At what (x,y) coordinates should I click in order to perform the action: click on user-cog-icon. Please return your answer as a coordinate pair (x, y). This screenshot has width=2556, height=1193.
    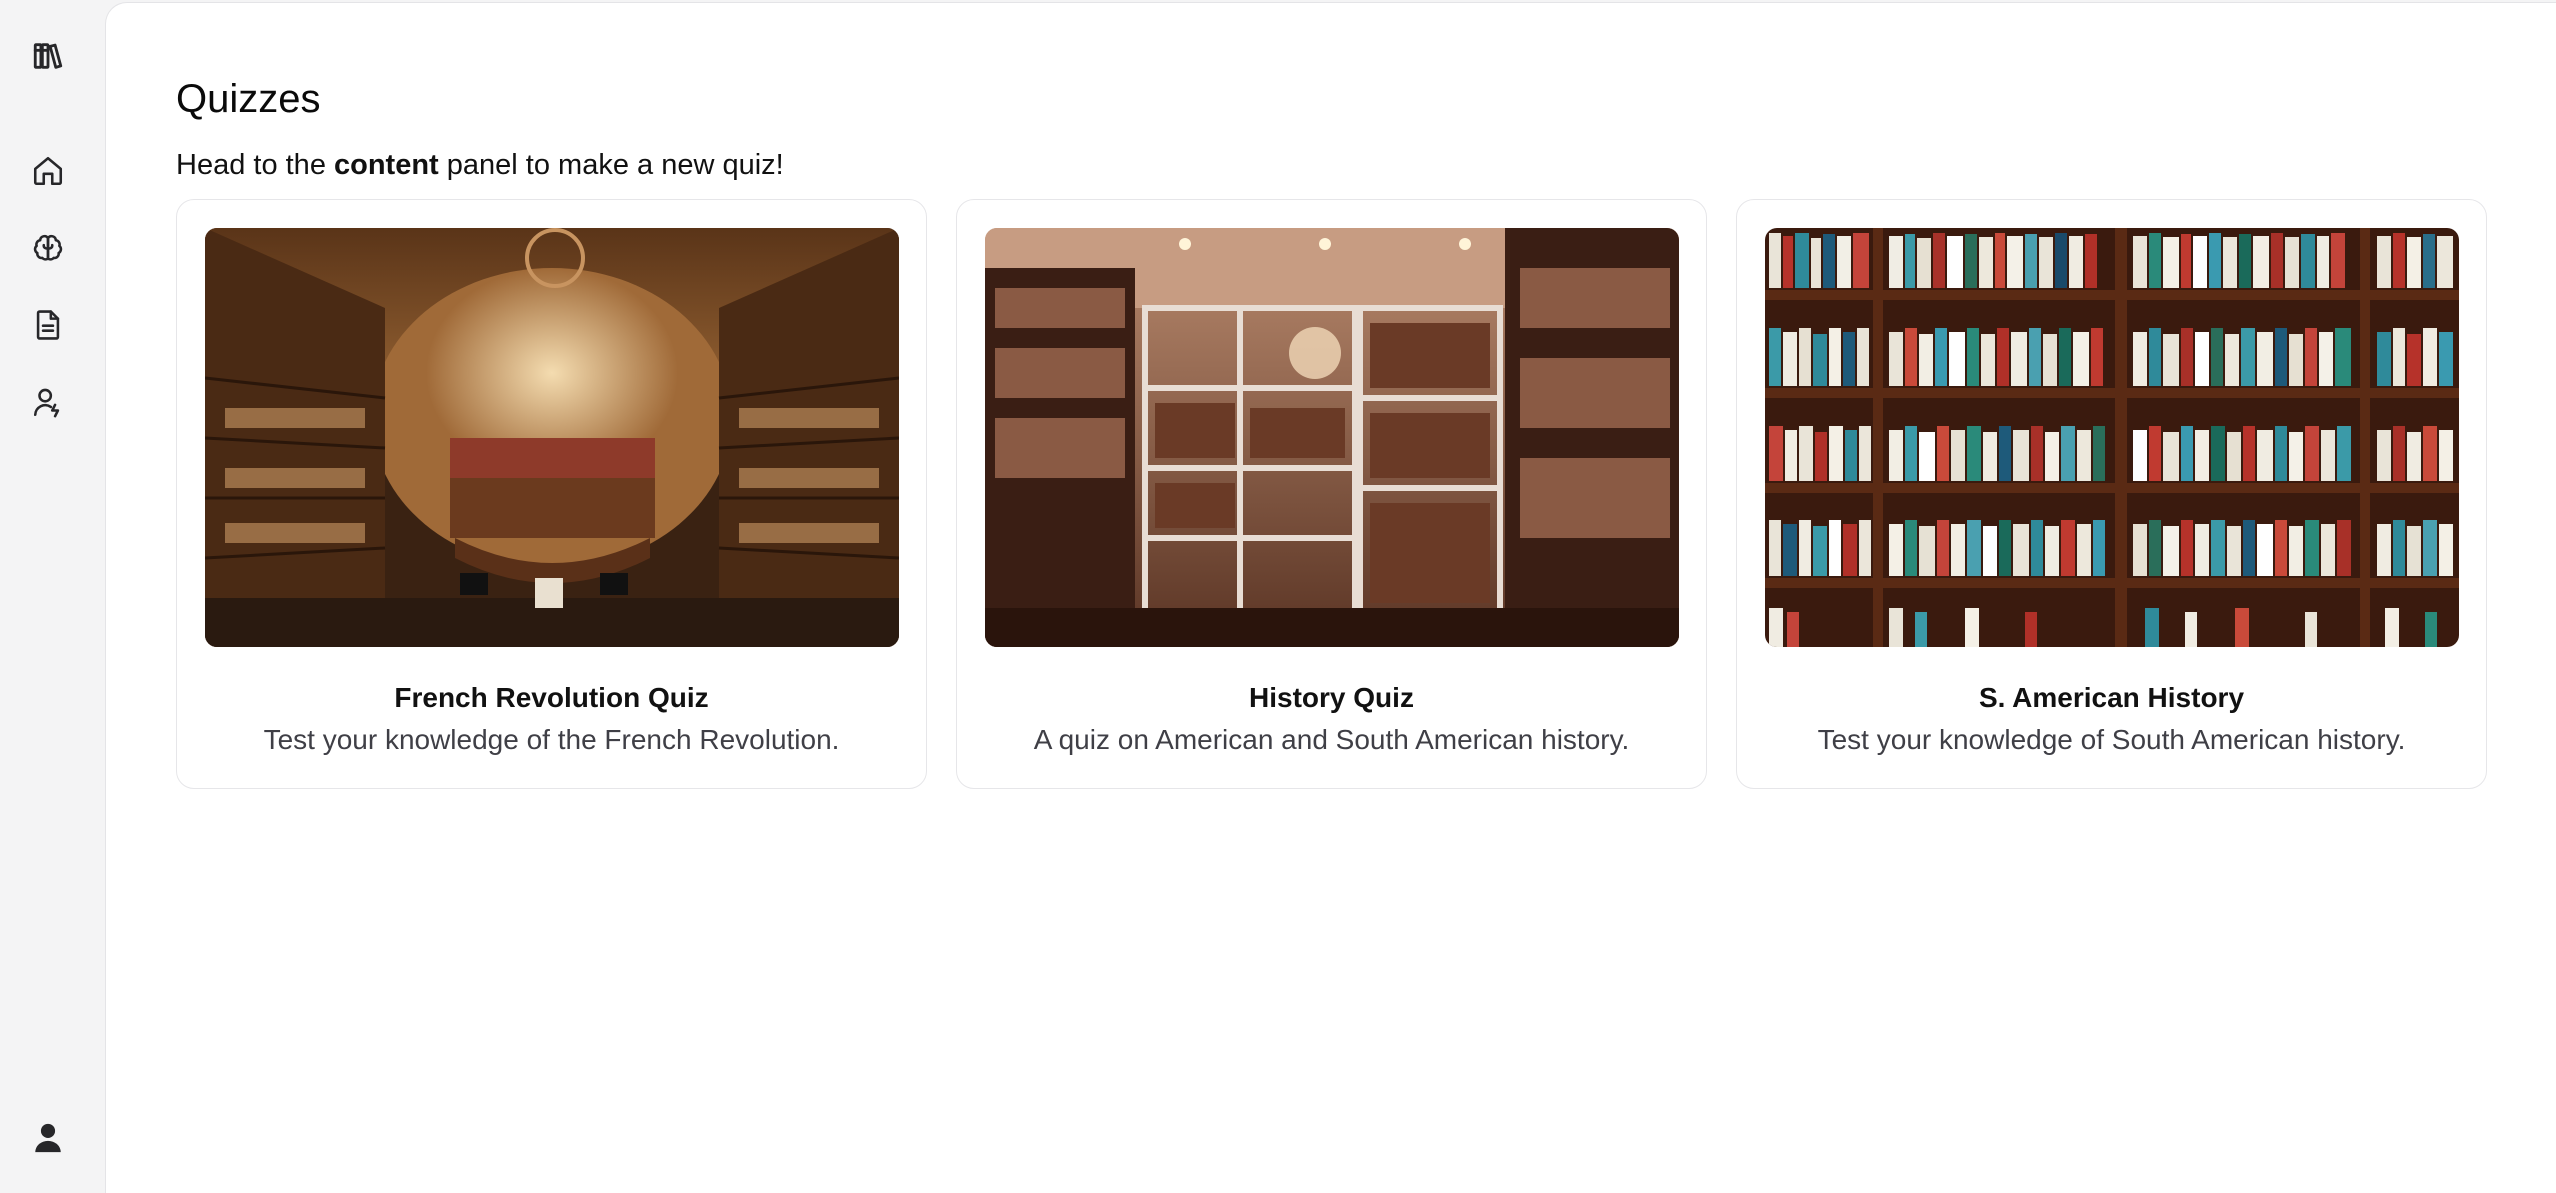
    Looking at the image, I should click on (48, 402).